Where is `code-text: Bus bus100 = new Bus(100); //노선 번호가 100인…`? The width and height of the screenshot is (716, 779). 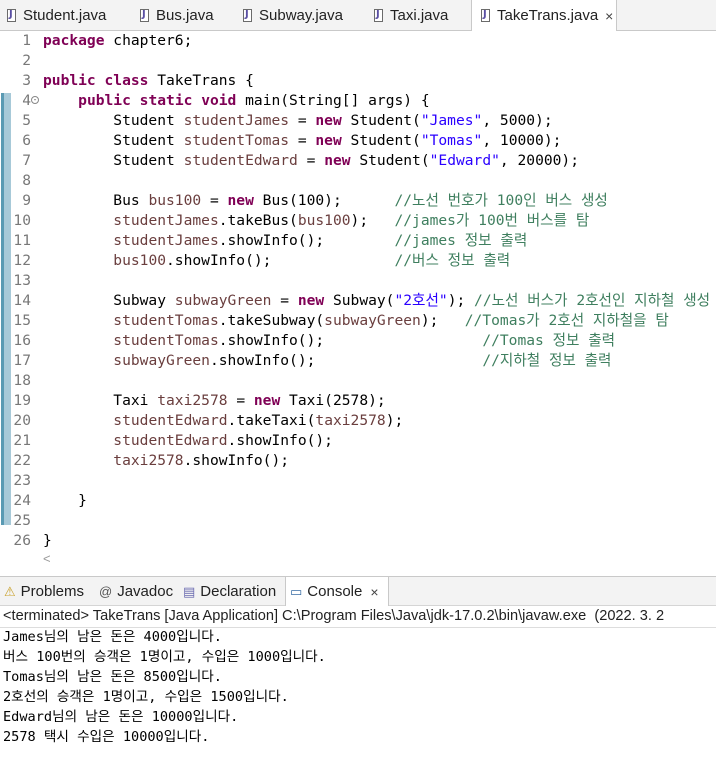 code-text: Bus bus100 = new Bus(100); //노선 번호가 100인… is located at coordinates (325, 200).